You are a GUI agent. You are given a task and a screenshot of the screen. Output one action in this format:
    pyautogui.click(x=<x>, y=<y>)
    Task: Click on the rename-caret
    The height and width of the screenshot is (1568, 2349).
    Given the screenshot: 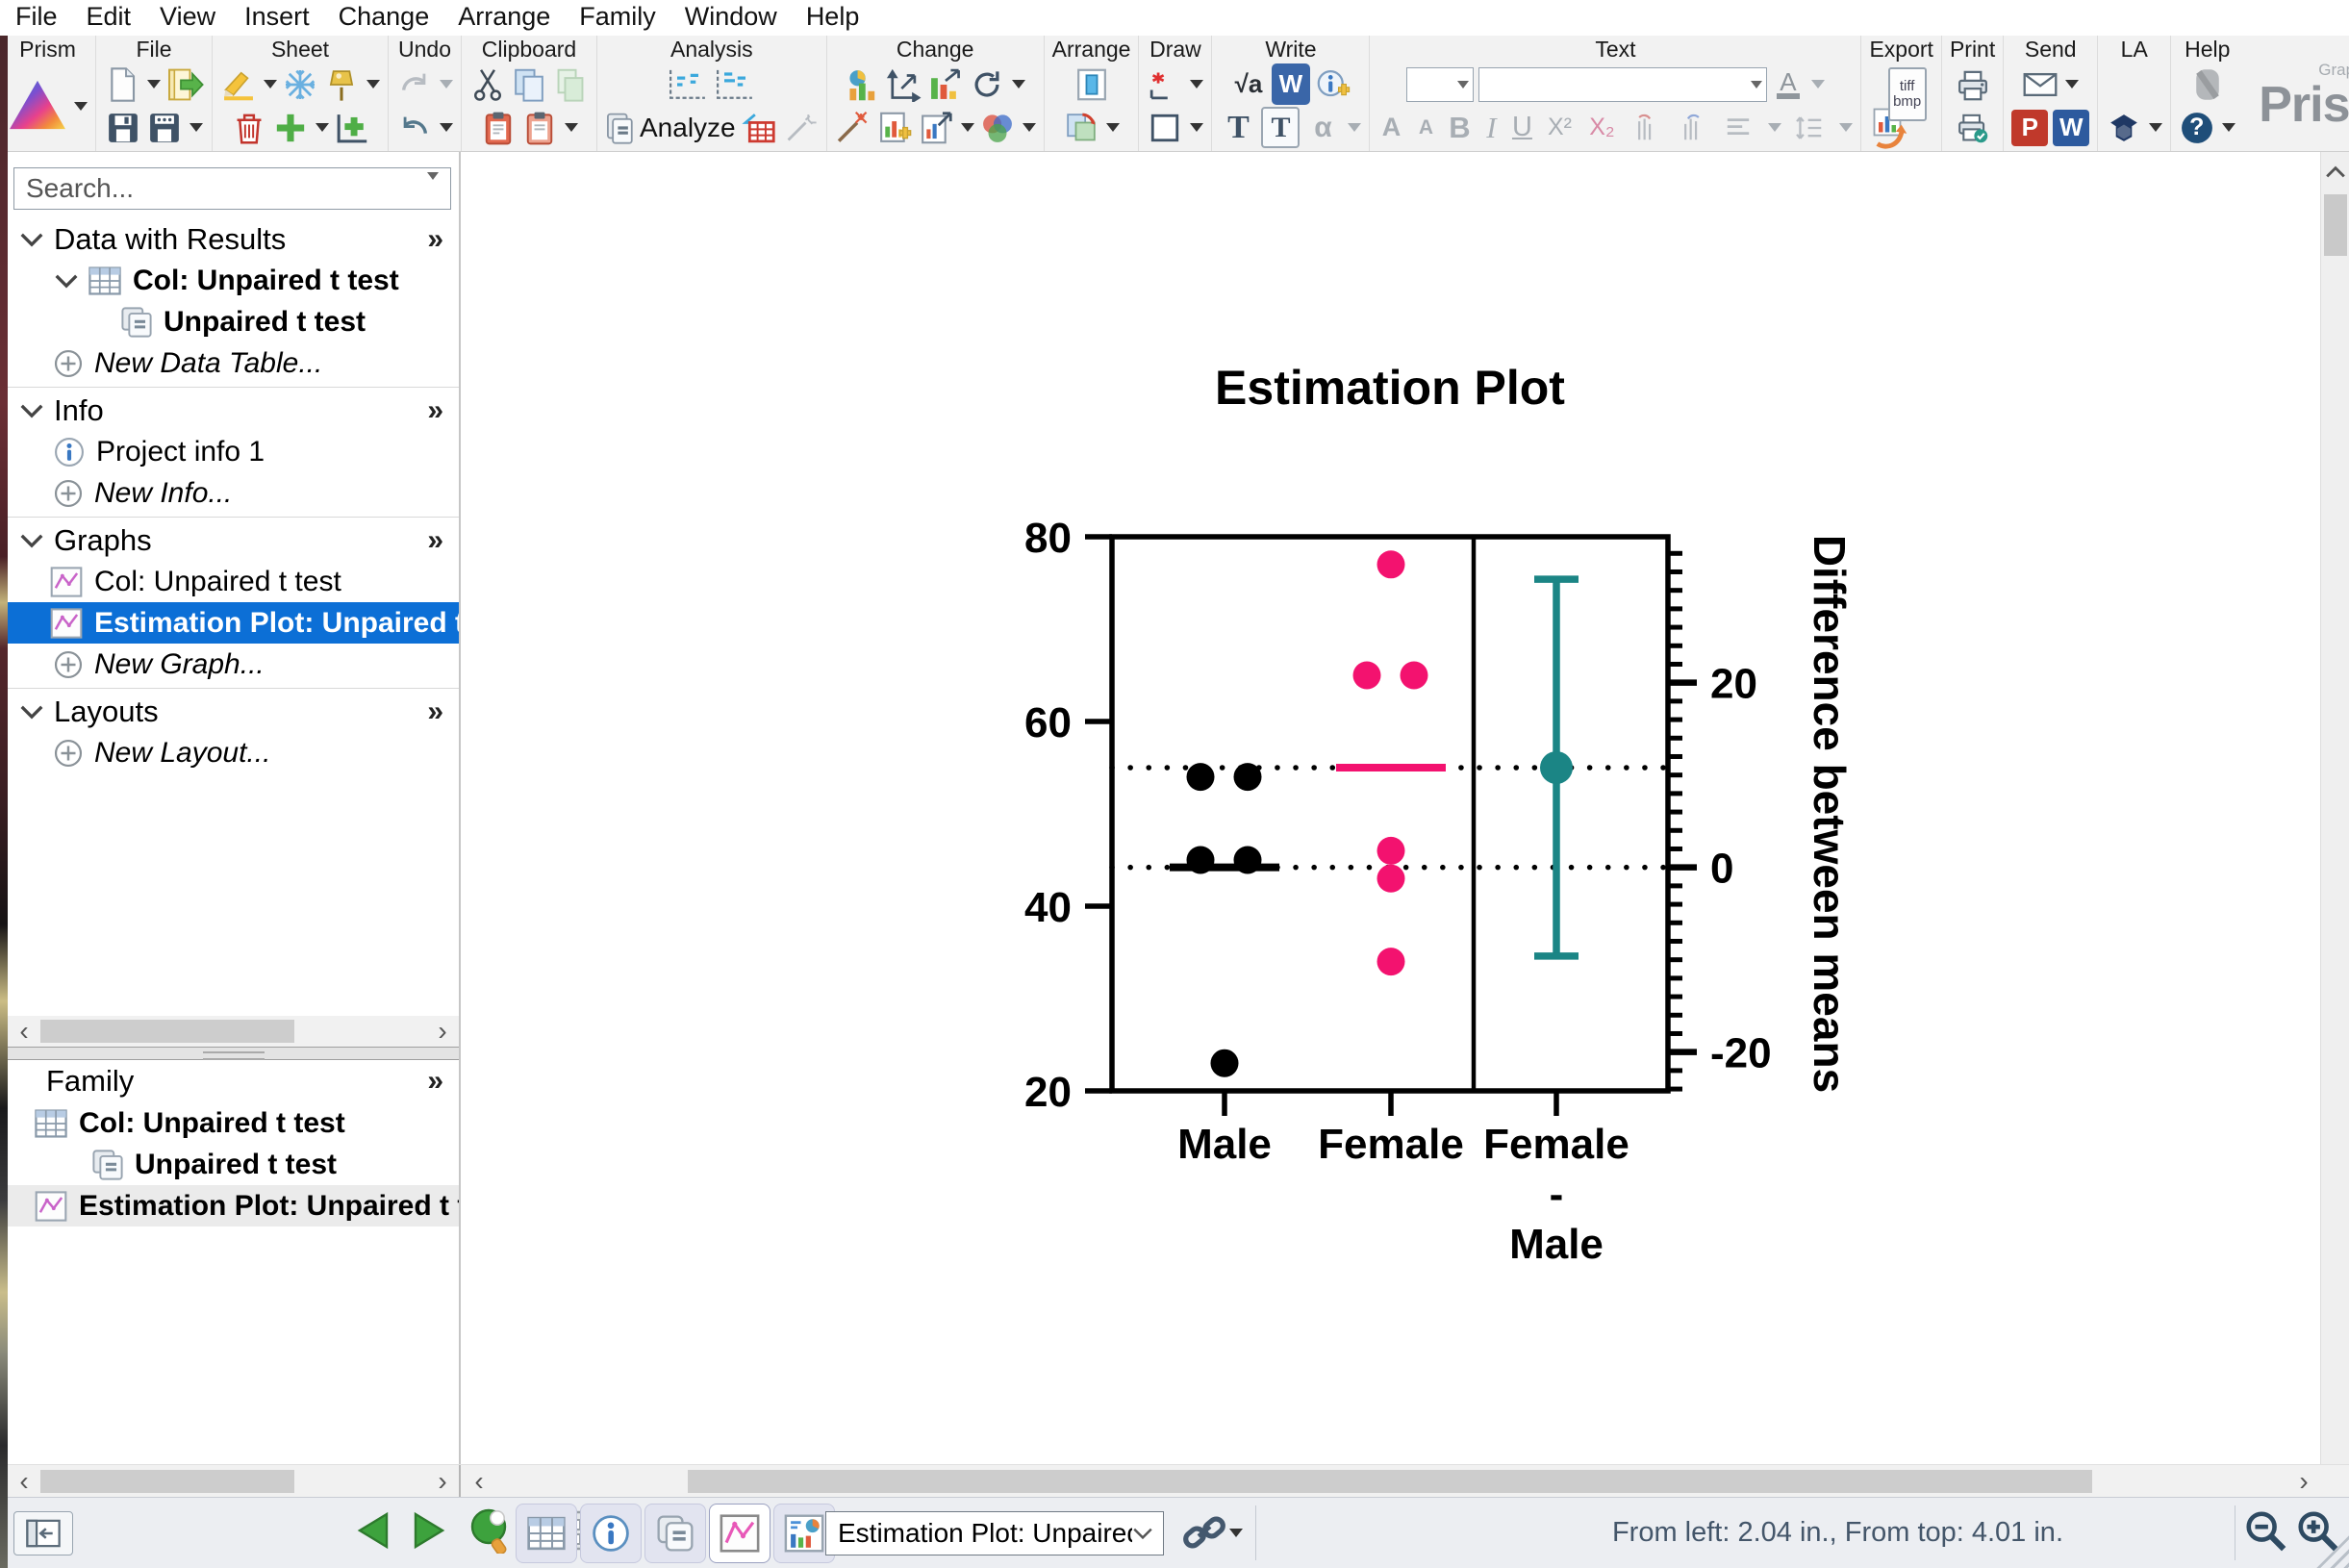 What is the action you would take?
    pyautogui.click(x=270, y=84)
    